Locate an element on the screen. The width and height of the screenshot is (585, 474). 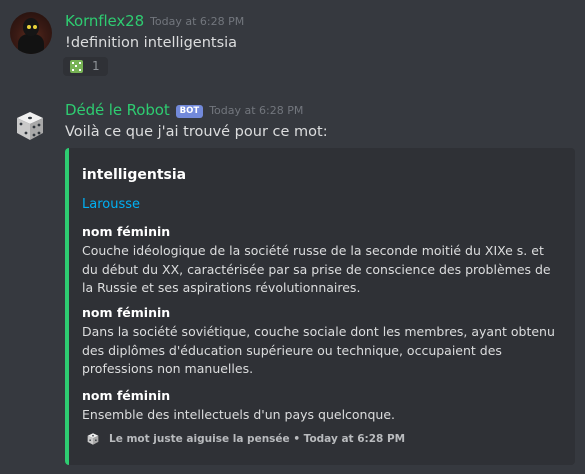
reaction-button: 1 is located at coordinates (85, 66).